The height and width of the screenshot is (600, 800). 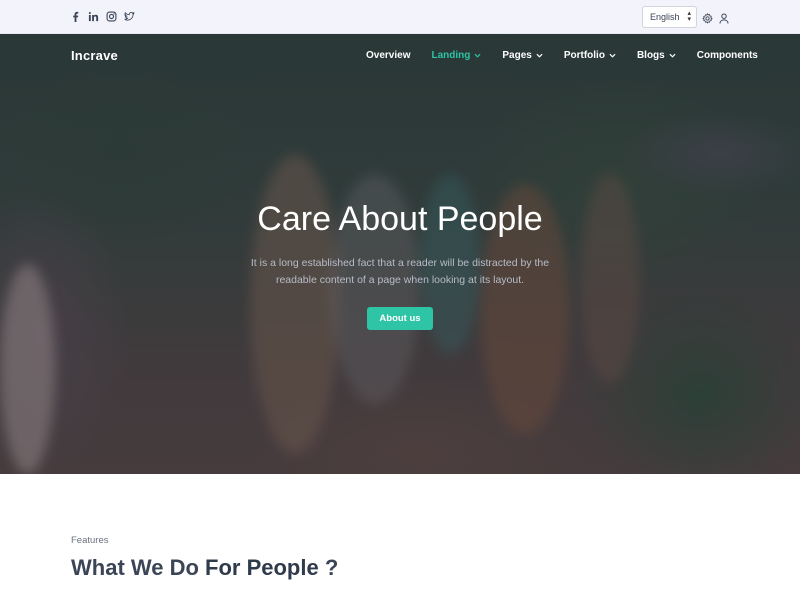 I want to click on nav-item-overview: Overview, so click(x=388, y=55).